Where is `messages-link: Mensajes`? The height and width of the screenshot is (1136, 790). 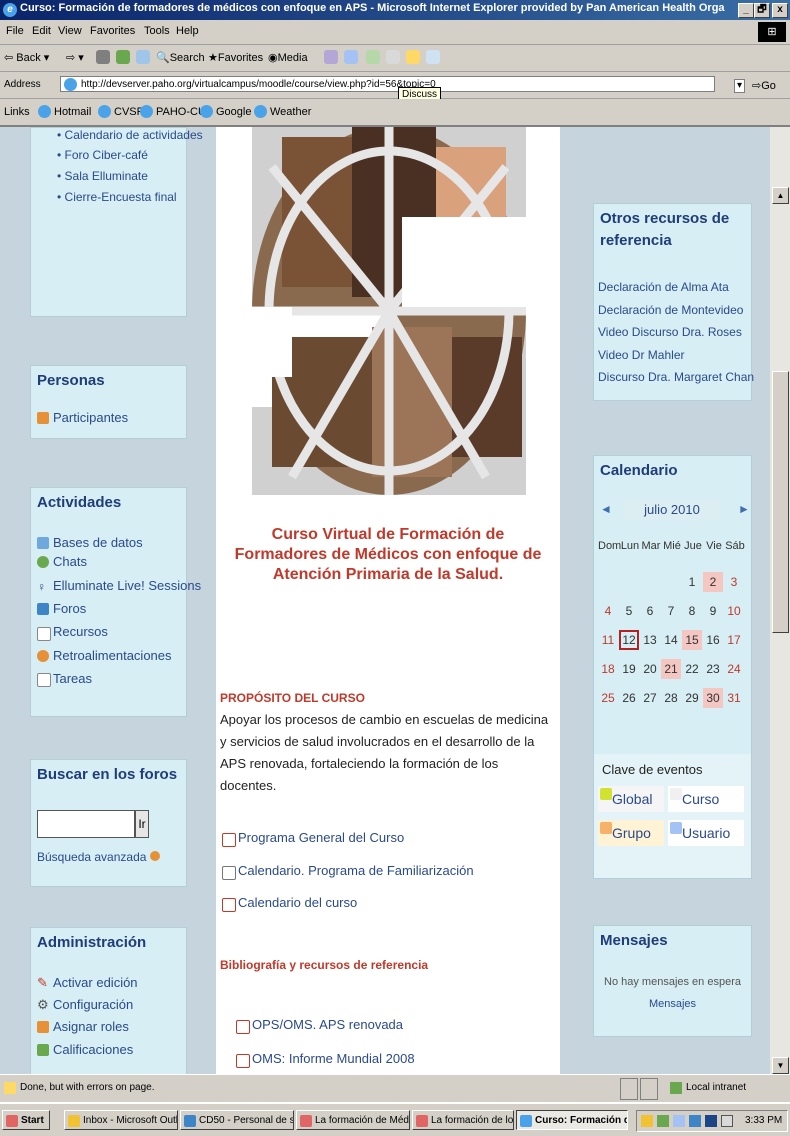
messages-link: Mensajes is located at coordinates (672, 1004).